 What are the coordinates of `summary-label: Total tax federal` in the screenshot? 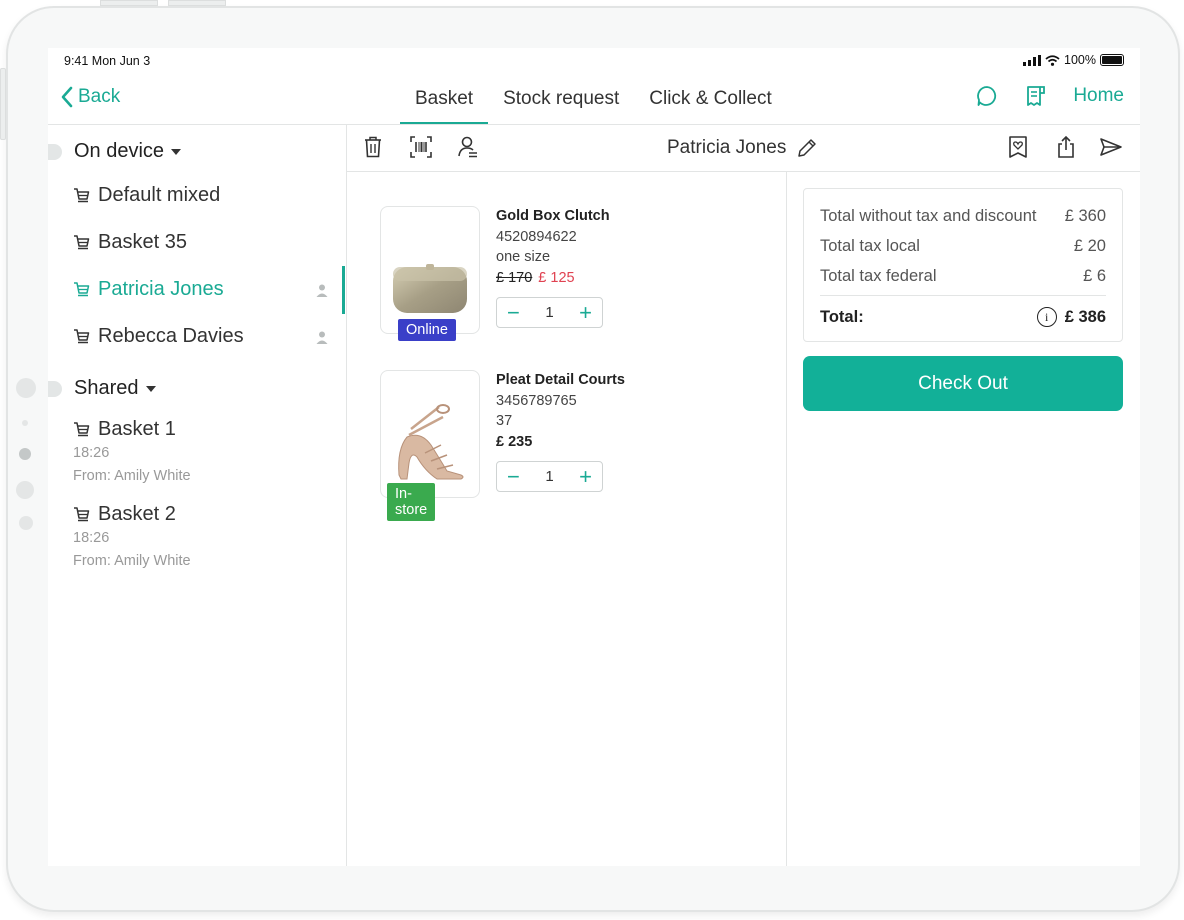 It's located at (878, 275).